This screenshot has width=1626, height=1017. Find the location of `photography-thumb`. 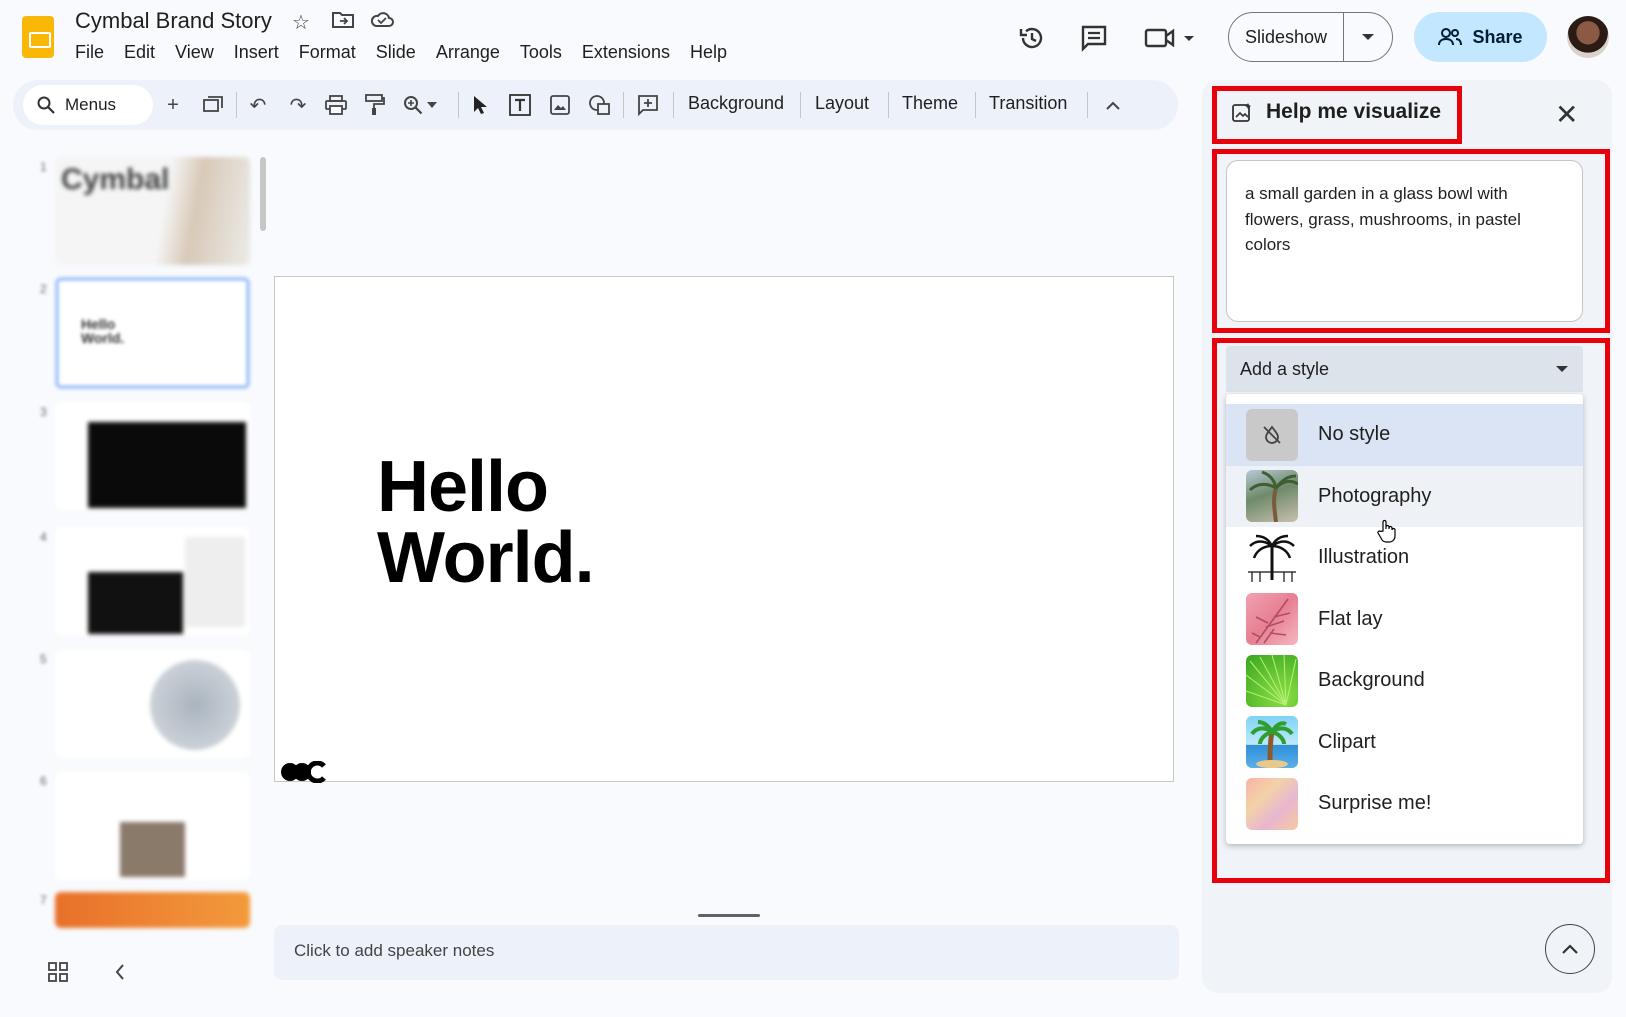

photography-thumb is located at coordinates (1272, 496).